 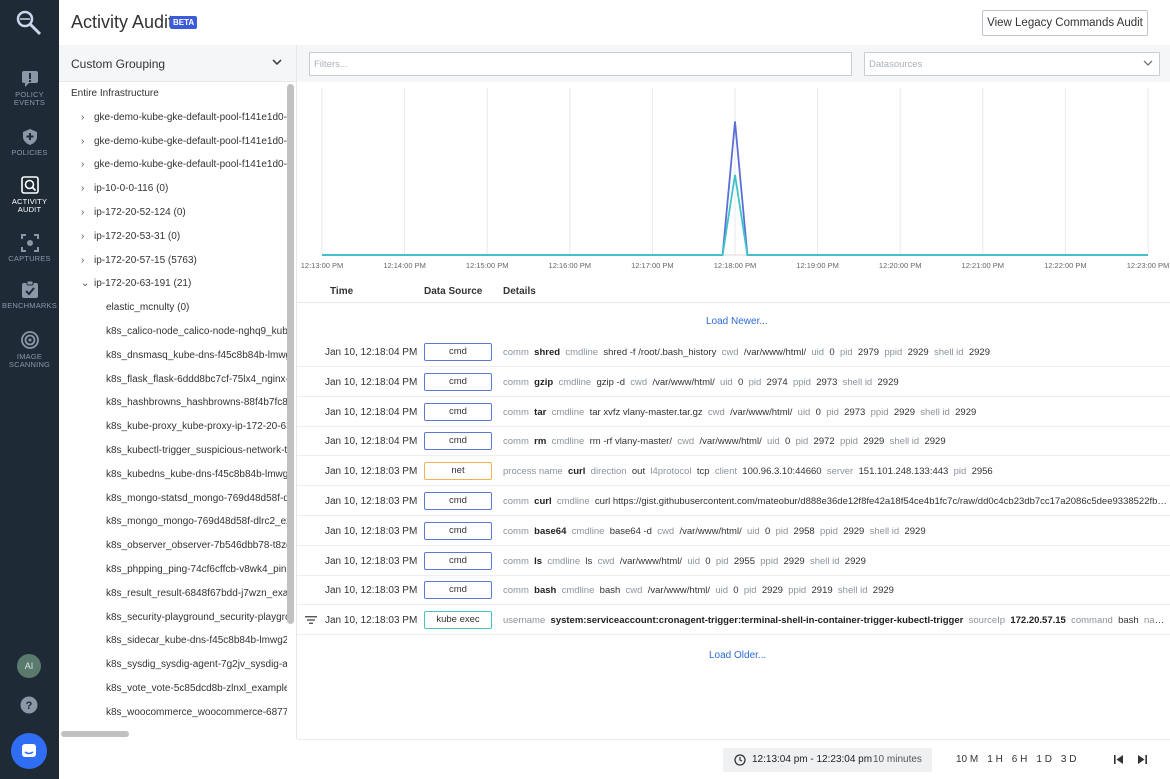 What do you see at coordinates (832, 412) in the screenshot?
I see `detail-key: pid` at bounding box center [832, 412].